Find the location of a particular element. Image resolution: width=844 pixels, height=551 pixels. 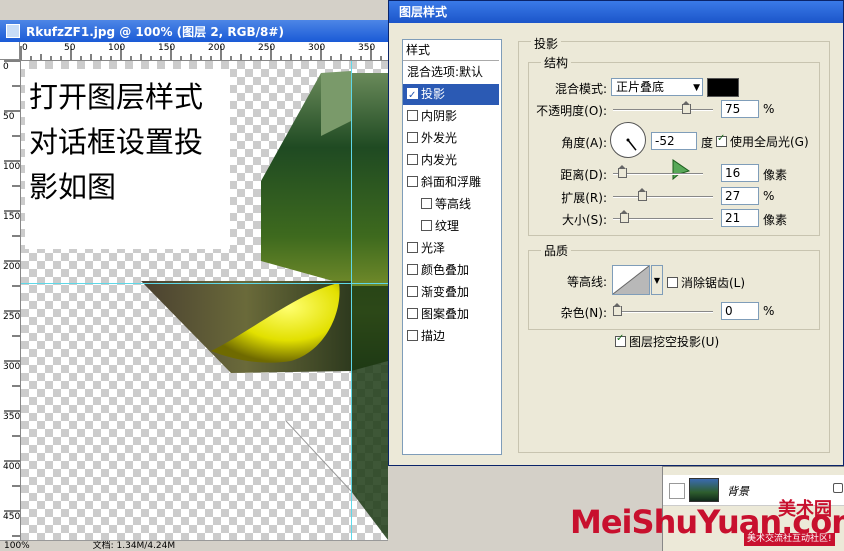

knockout-label: 图层挖空投影(U) is located at coordinates (674, 342).